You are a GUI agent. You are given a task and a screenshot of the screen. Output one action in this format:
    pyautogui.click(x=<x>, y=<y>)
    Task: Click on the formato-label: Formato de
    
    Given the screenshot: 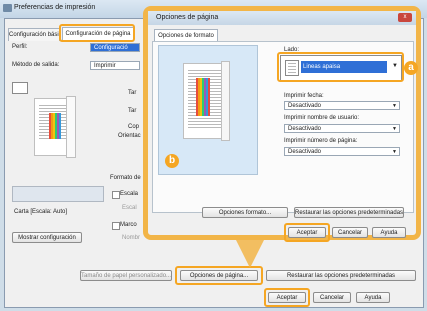 What is the action you would take?
    pyautogui.click(x=125, y=178)
    